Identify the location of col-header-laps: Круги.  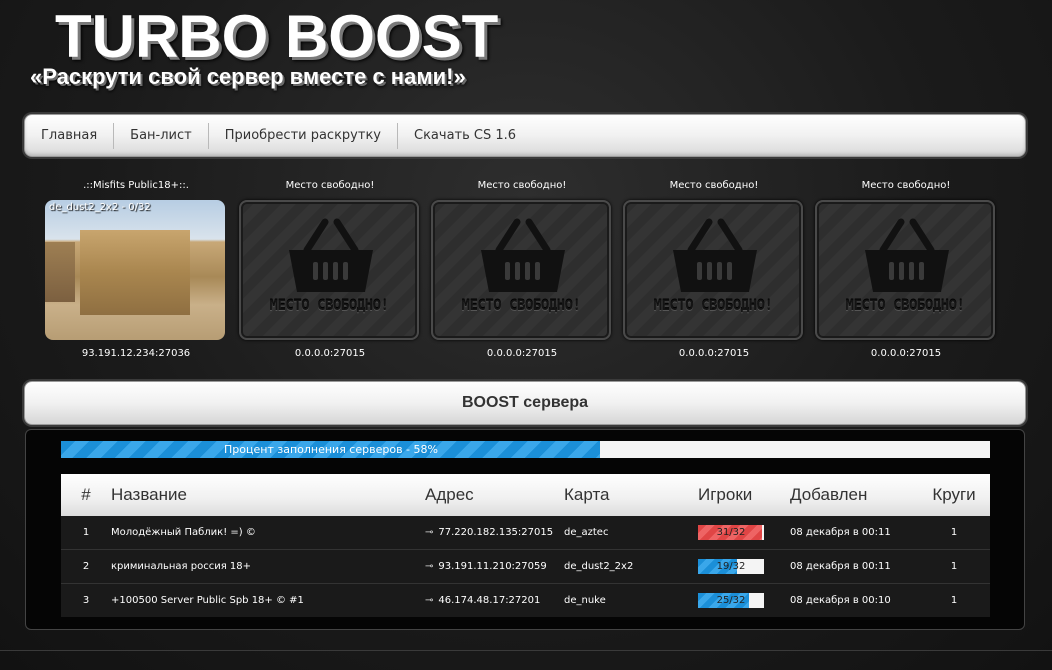
(954, 494).